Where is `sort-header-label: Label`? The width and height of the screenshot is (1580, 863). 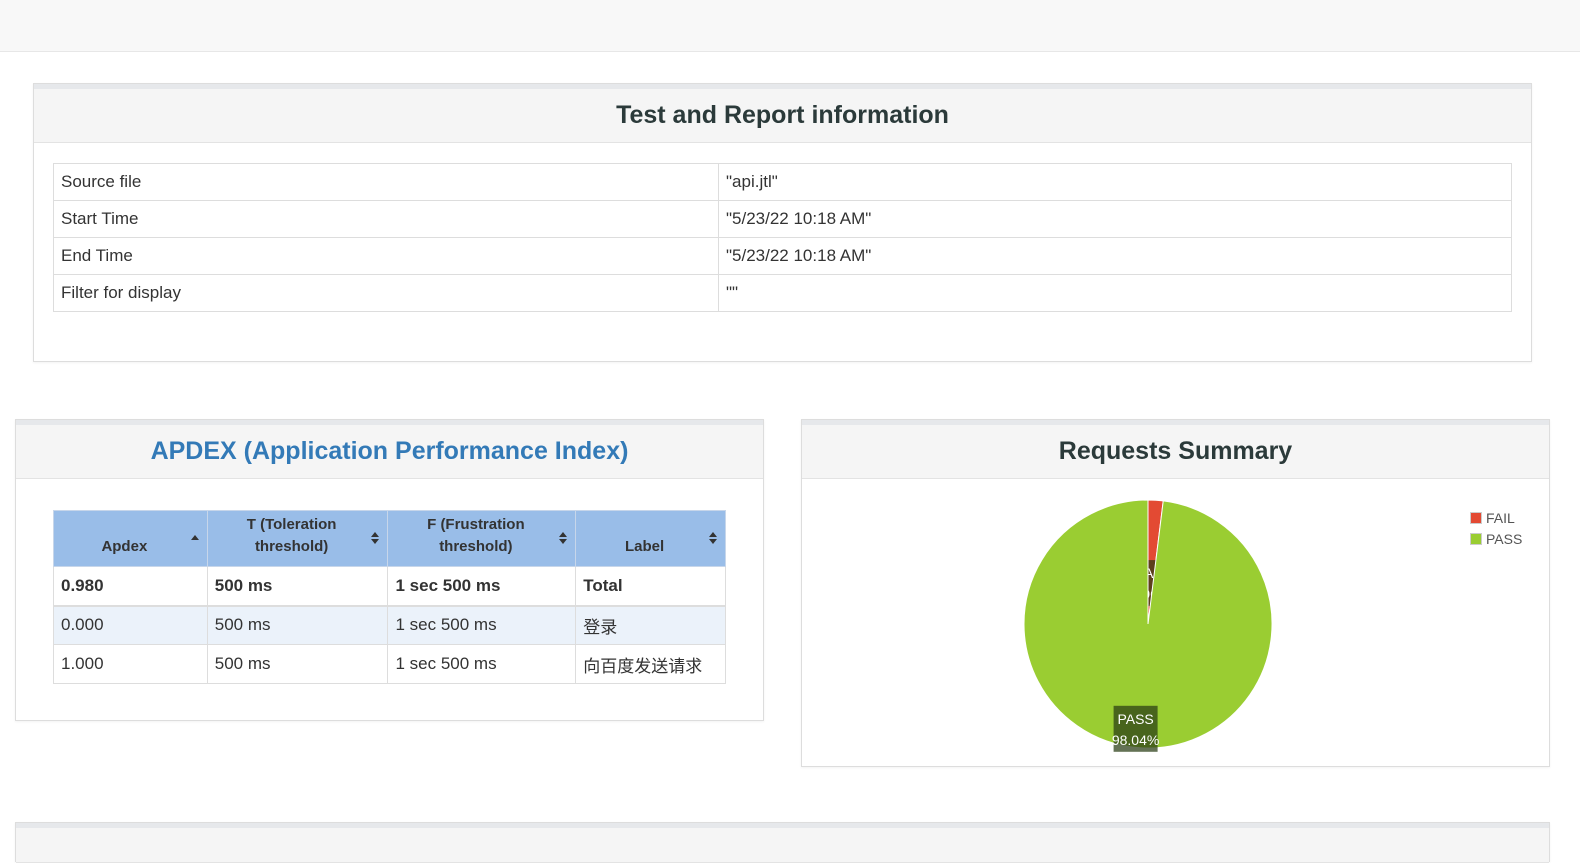
sort-header-label: Label is located at coordinates (650, 538).